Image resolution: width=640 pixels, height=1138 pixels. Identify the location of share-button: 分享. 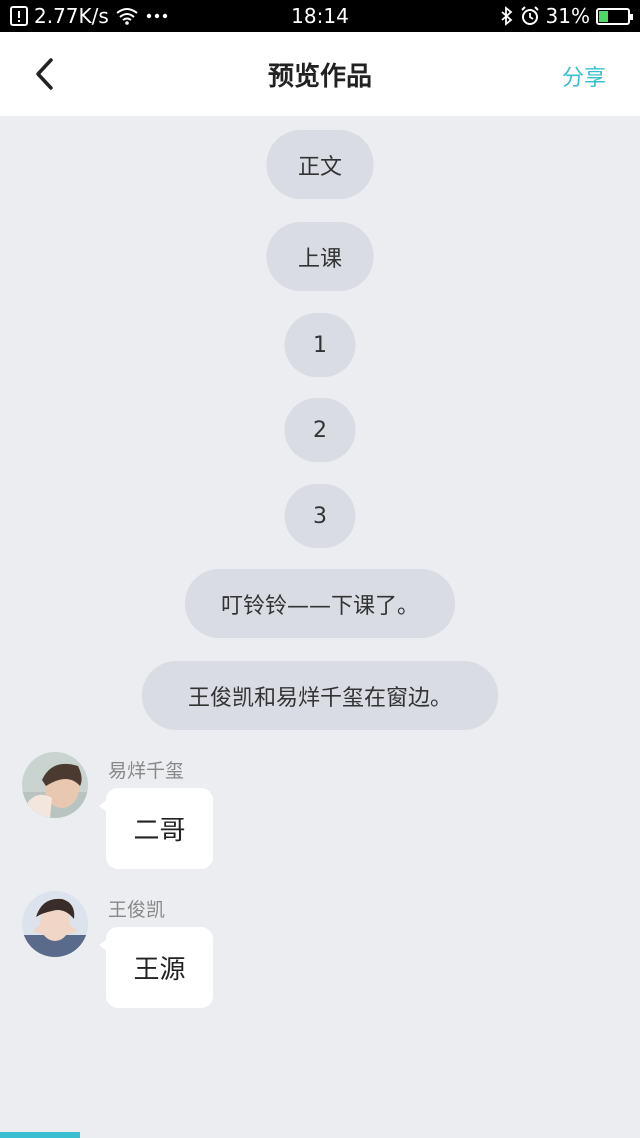
(584, 76).